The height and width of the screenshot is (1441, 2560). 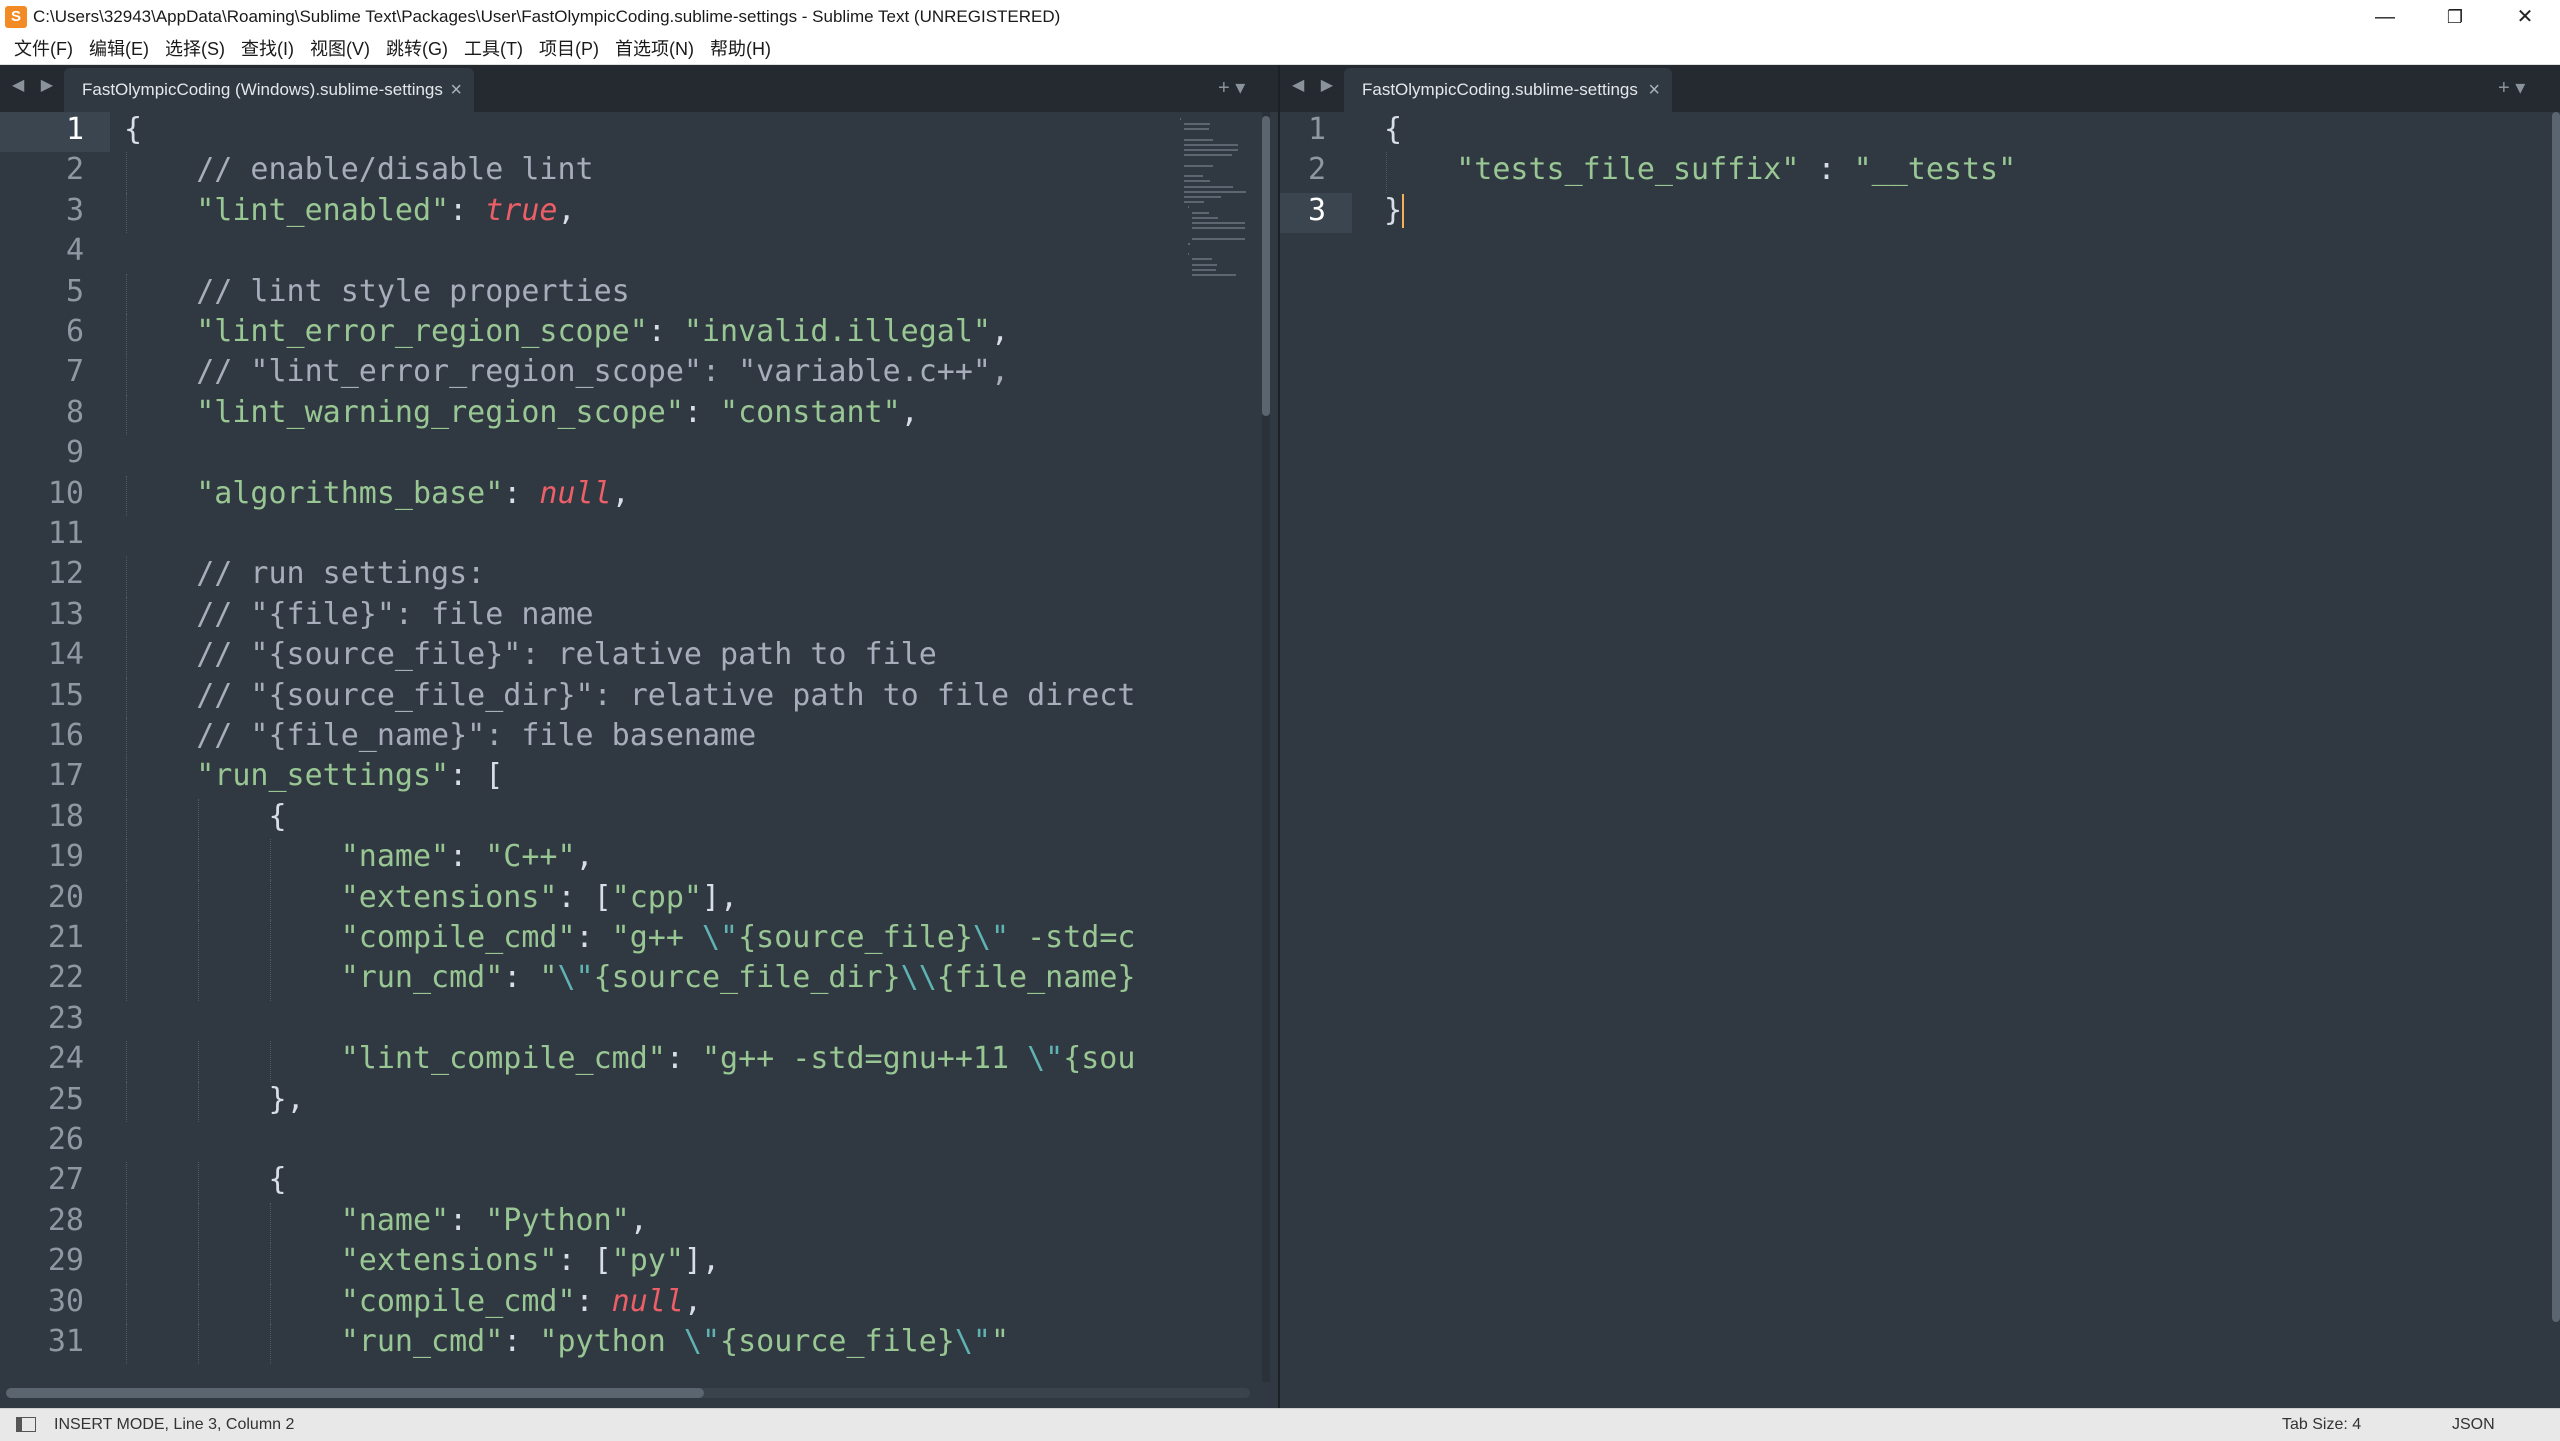 I want to click on line-number: 26, so click(x=65, y=1139).